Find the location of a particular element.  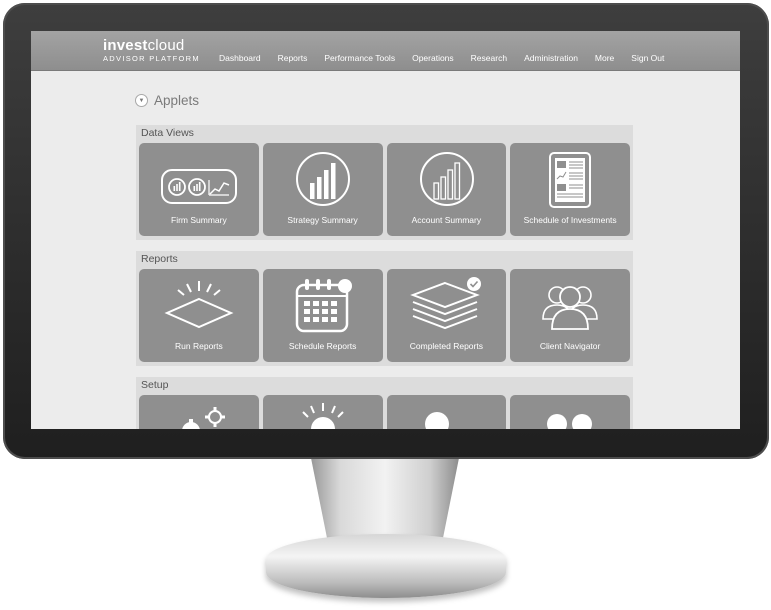

tile-firm-summary: Firm Summary is located at coordinates (199, 189).